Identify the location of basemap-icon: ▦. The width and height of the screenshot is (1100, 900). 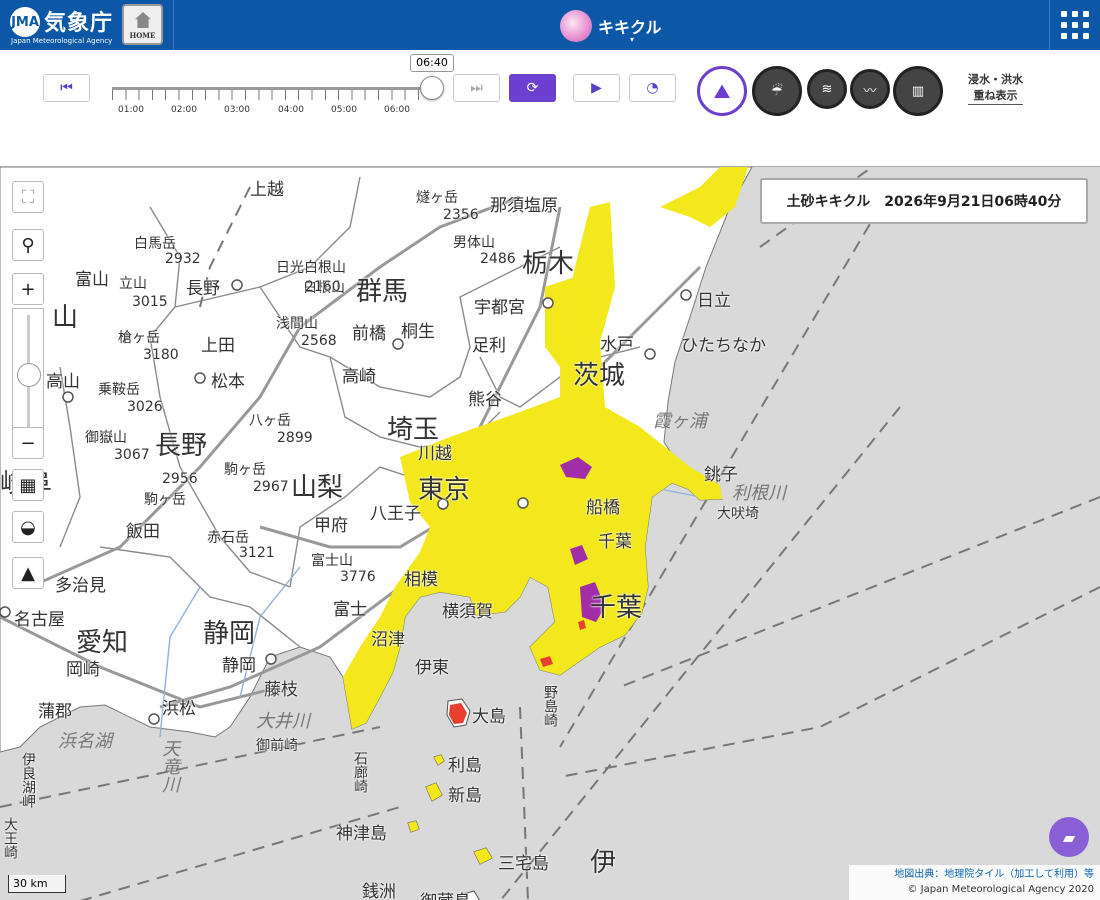
(28, 485).